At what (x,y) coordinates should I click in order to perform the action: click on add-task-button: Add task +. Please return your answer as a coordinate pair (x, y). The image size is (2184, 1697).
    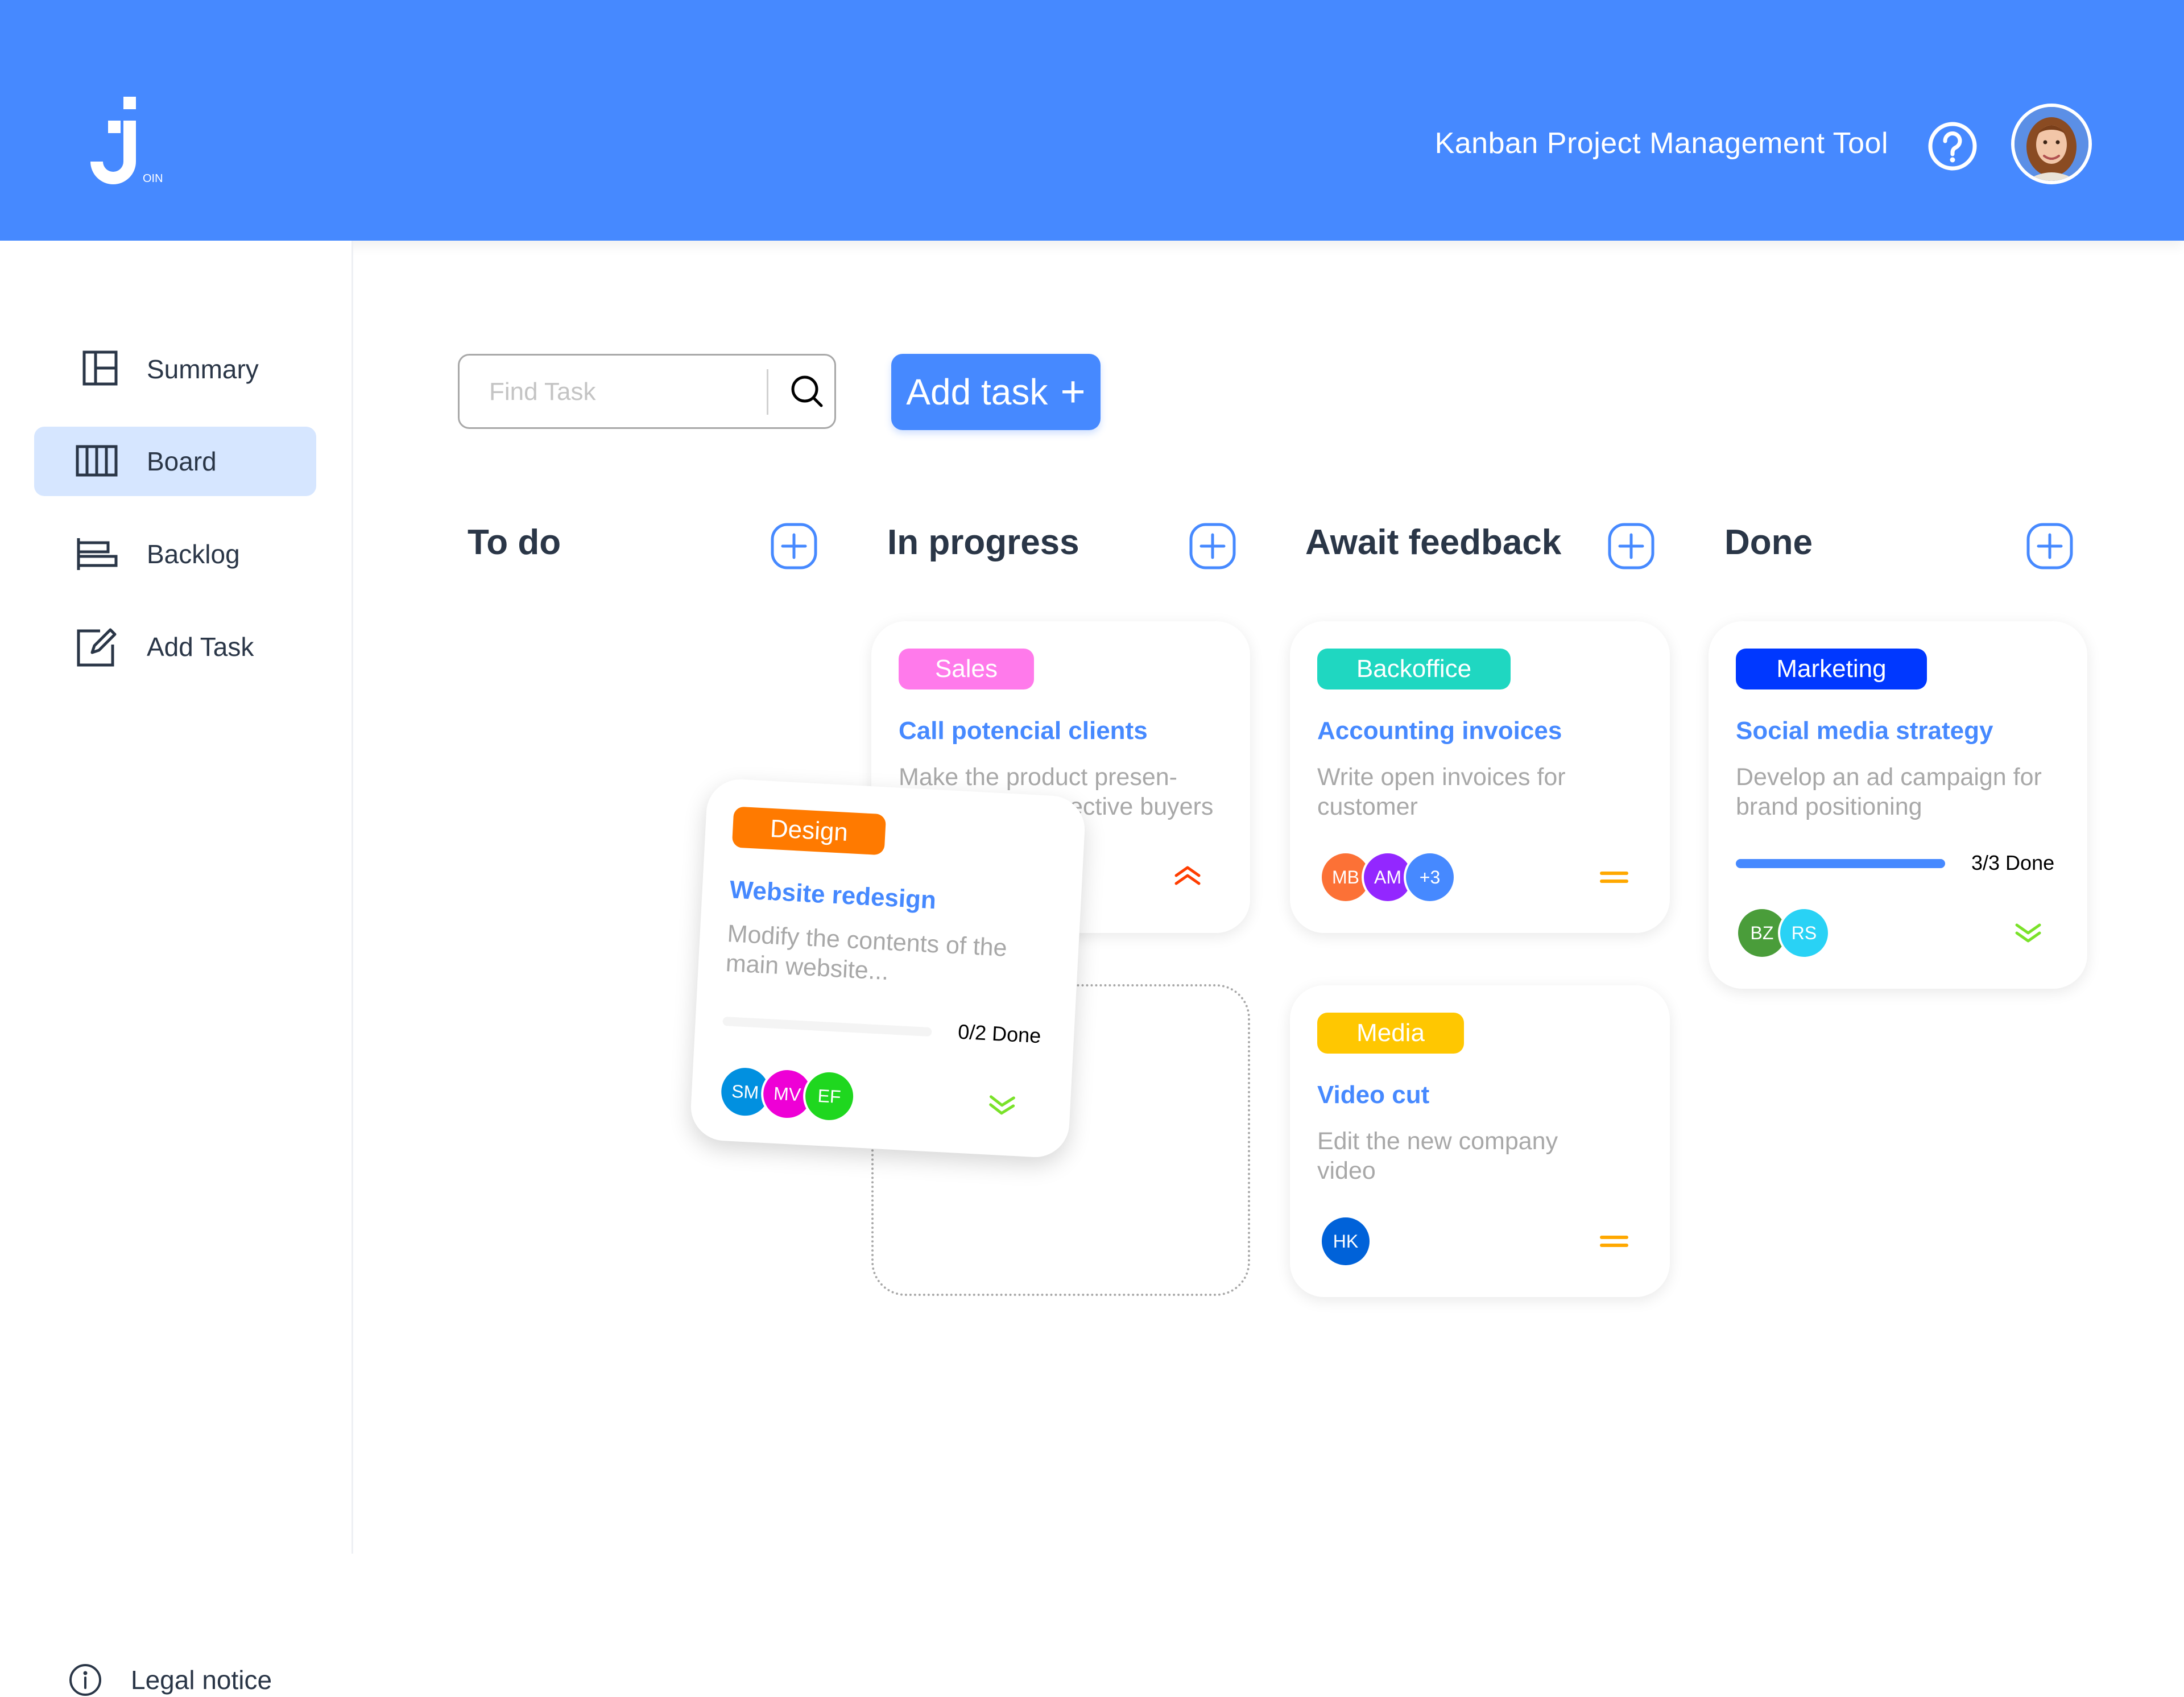
    Looking at the image, I should click on (996, 392).